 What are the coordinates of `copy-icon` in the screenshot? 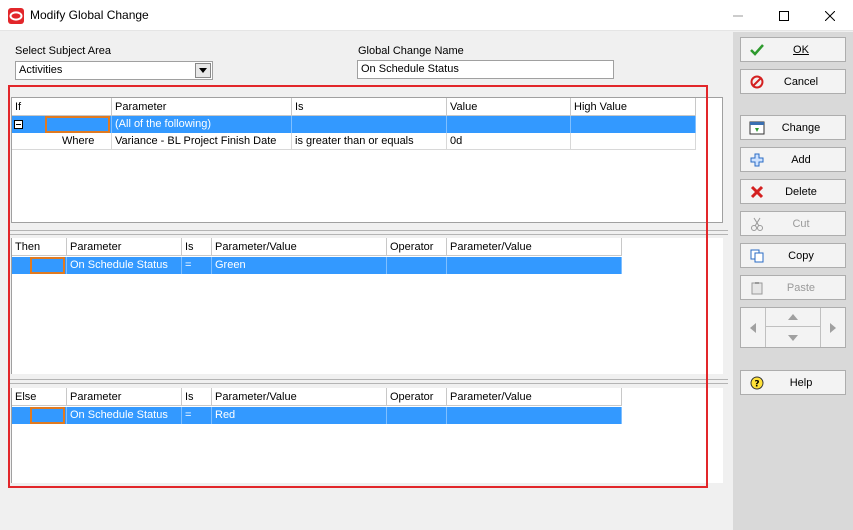 It's located at (757, 255).